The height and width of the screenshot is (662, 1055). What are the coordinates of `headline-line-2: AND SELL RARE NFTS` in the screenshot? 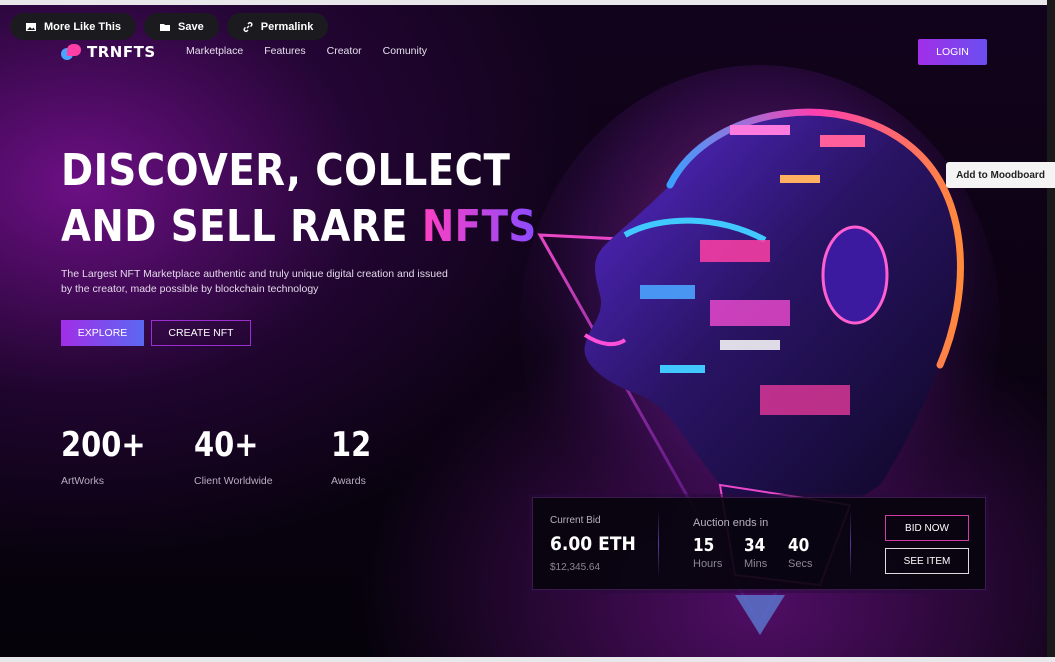 It's located at (299, 227).